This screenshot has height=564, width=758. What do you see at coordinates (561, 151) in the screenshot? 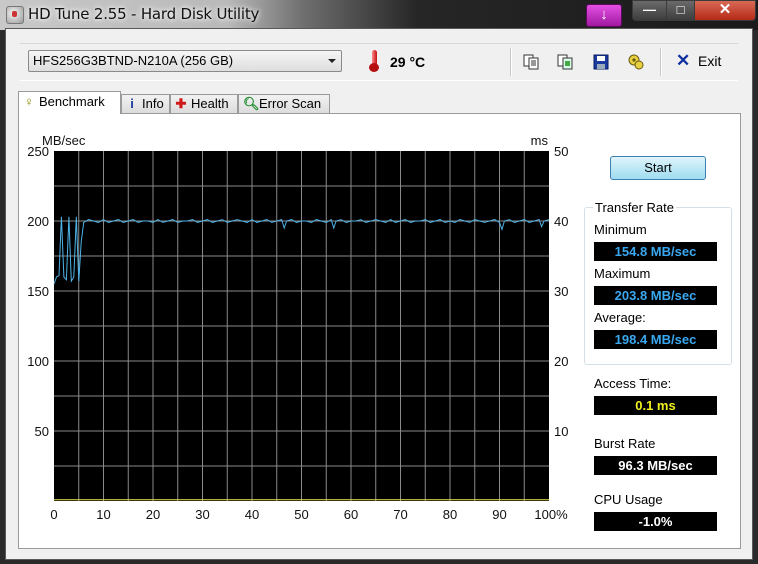
I see `y-right-tick-label: 50` at bounding box center [561, 151].